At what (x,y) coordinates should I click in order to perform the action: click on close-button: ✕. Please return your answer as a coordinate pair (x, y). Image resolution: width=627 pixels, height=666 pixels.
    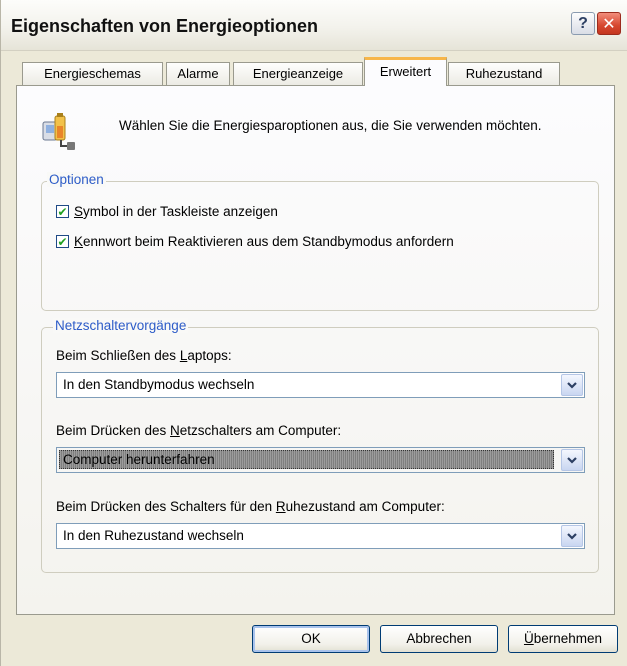
    Looking at the image, I should click on (609, 23).